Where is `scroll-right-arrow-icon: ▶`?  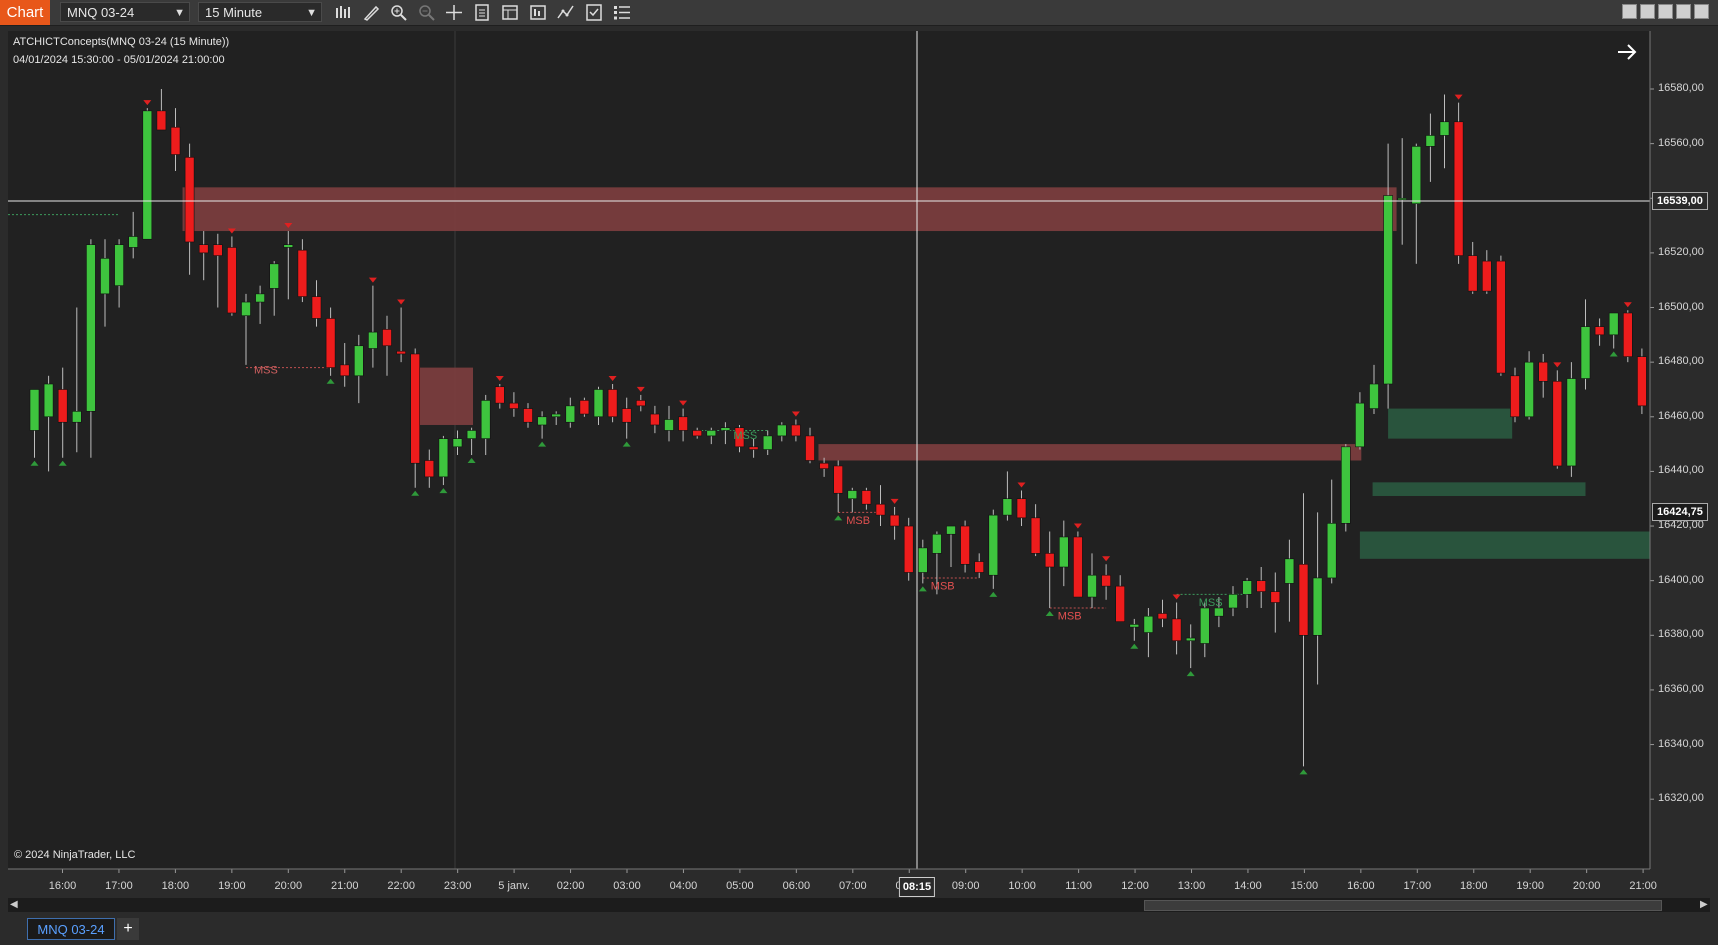 scroll-right-arrow-icon: ▶ is located at coordinates (1704, 904).